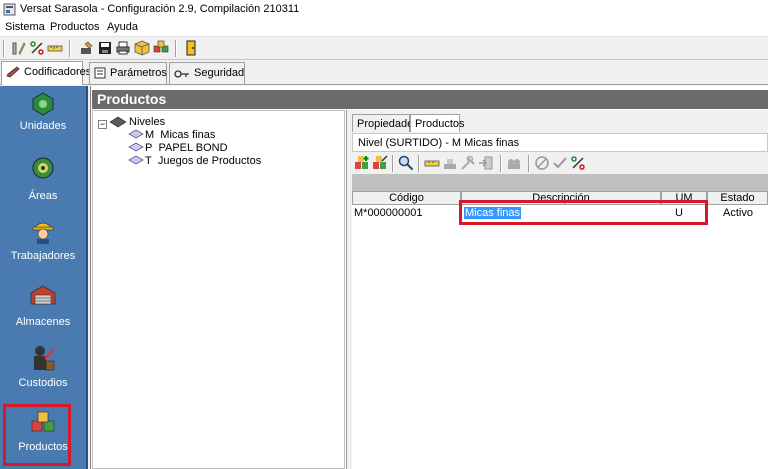  I want to click on key-icon, so click(181, 74).